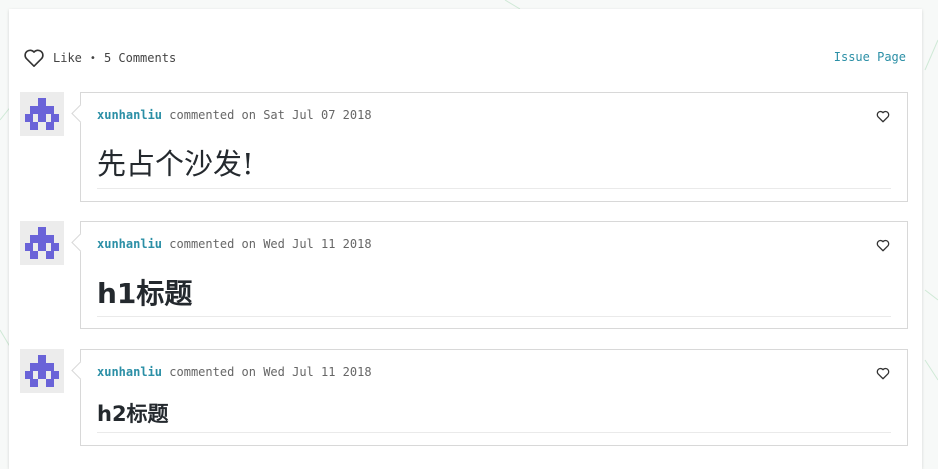  What do you see at coordinates (145, 293) in the screenshot?
I see `comment-heading-h1: h1标题` at bounding box center [145, 293].